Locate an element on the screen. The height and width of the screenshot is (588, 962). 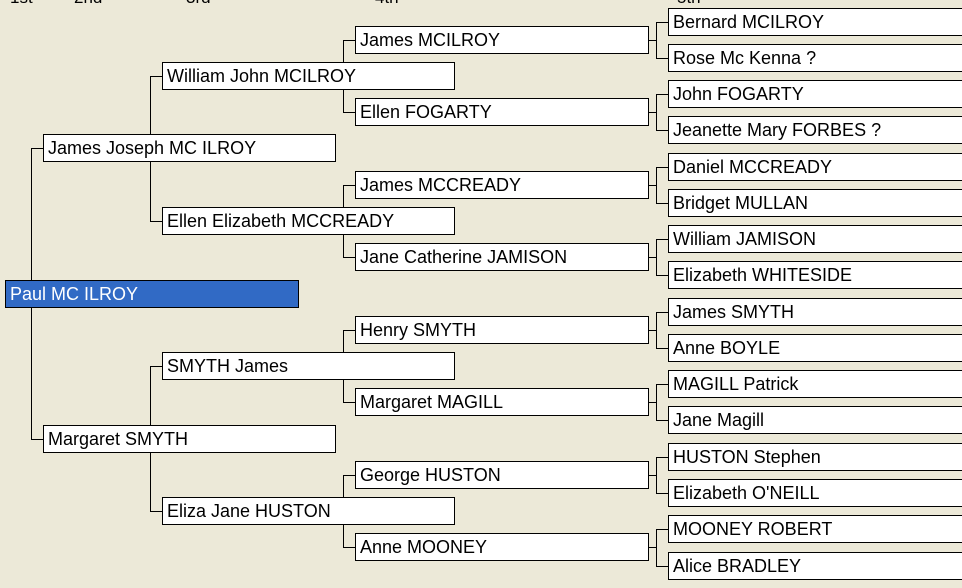
generation-header: 1st is located at coordinates (21, 4).